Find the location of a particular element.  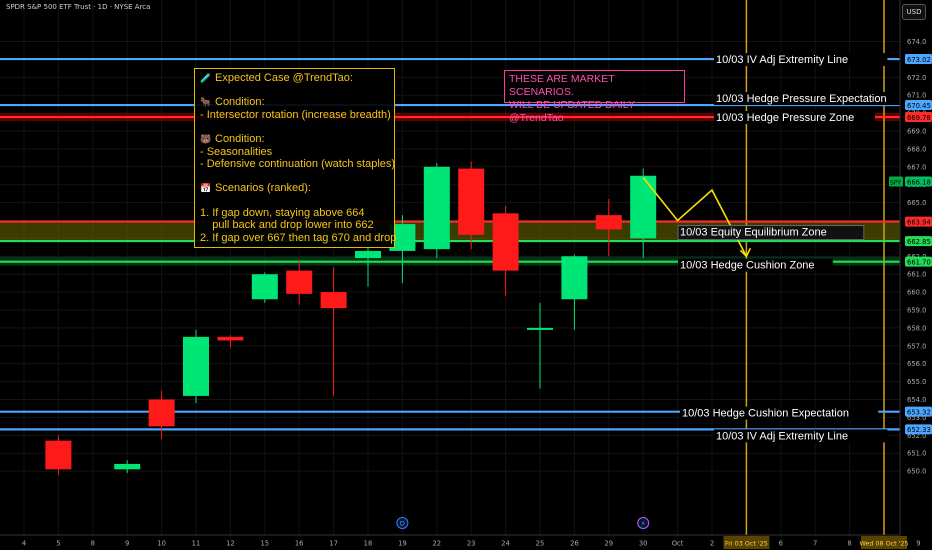

event-marker-glyph: D is located at coordinates (402, 524).